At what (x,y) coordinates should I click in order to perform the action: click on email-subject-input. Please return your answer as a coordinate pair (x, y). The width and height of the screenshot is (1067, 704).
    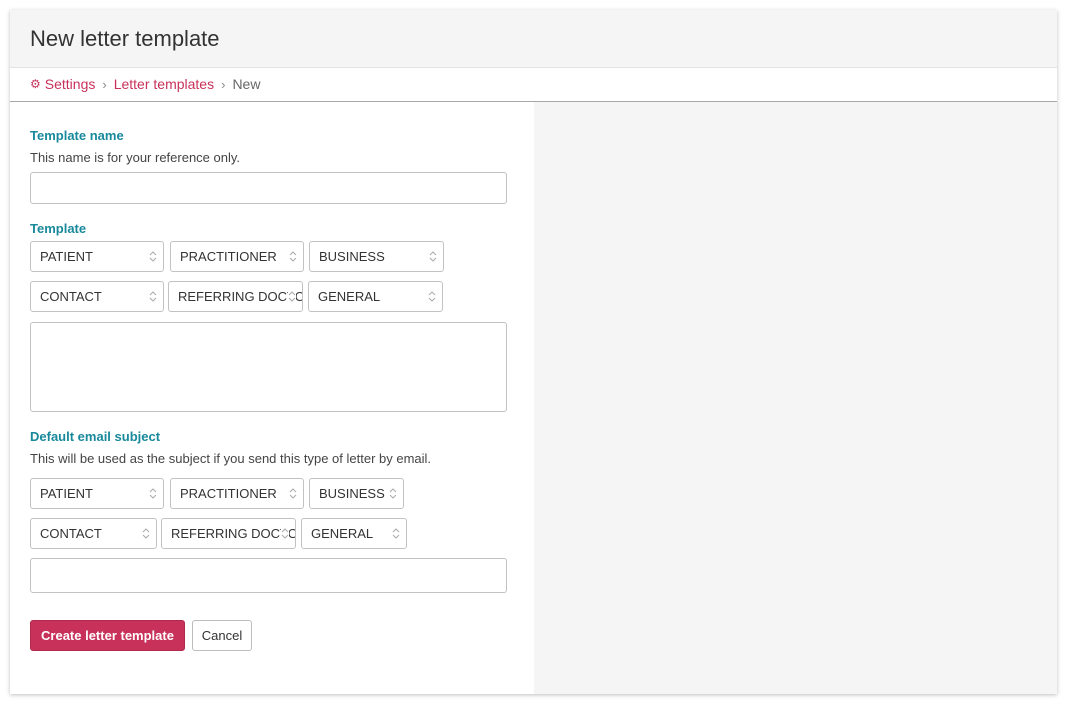
    Looking at the image, I should click on (268, 575).